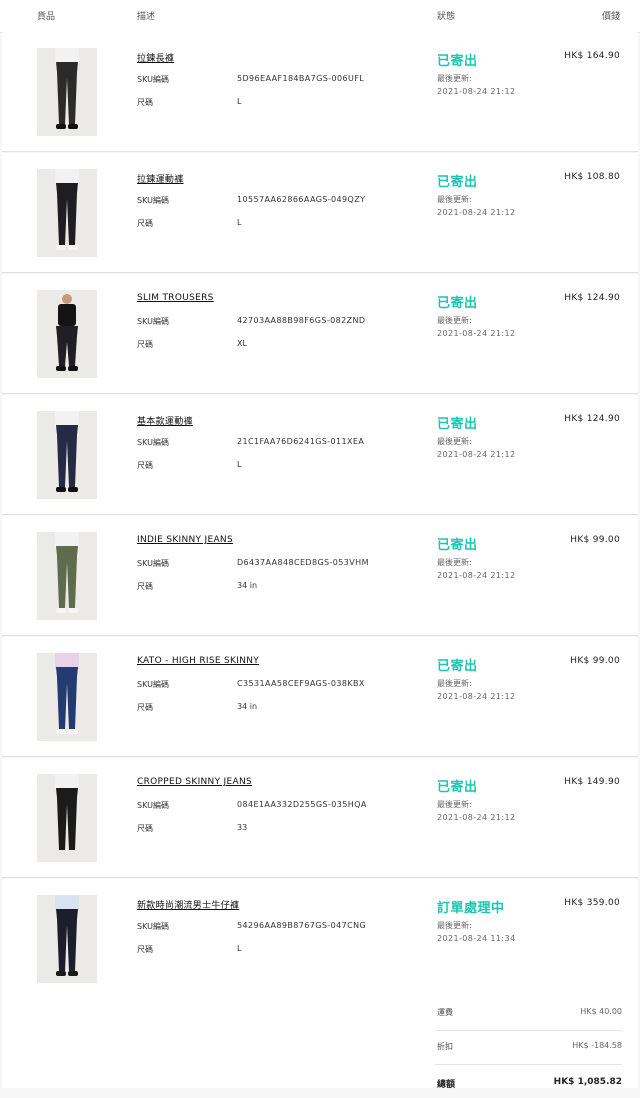 This screenshot has width=640, height=1098. I want to click on column-header-status: 狀態, so click(446, 17).